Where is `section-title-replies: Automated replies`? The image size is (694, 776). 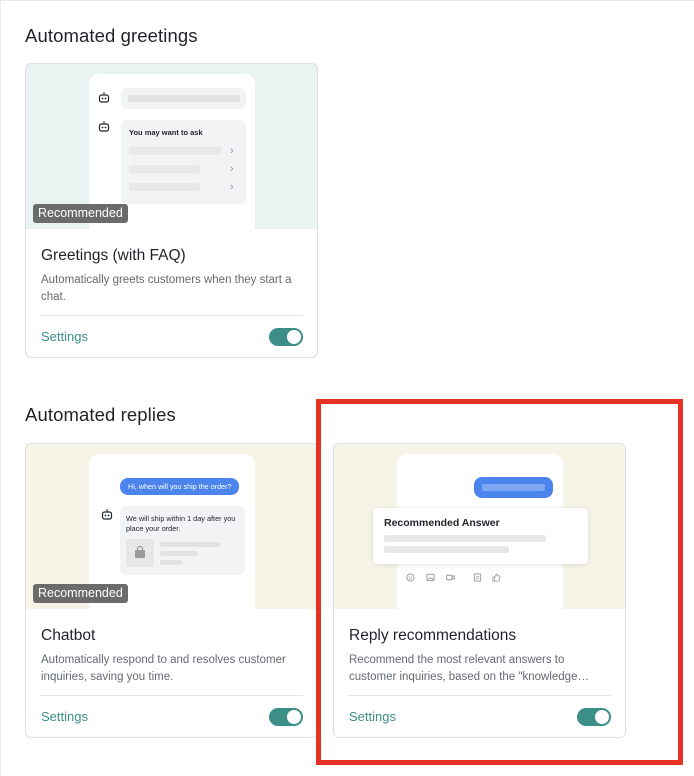 section-title-replies: Automated replies is located at coordinates (100, 414).